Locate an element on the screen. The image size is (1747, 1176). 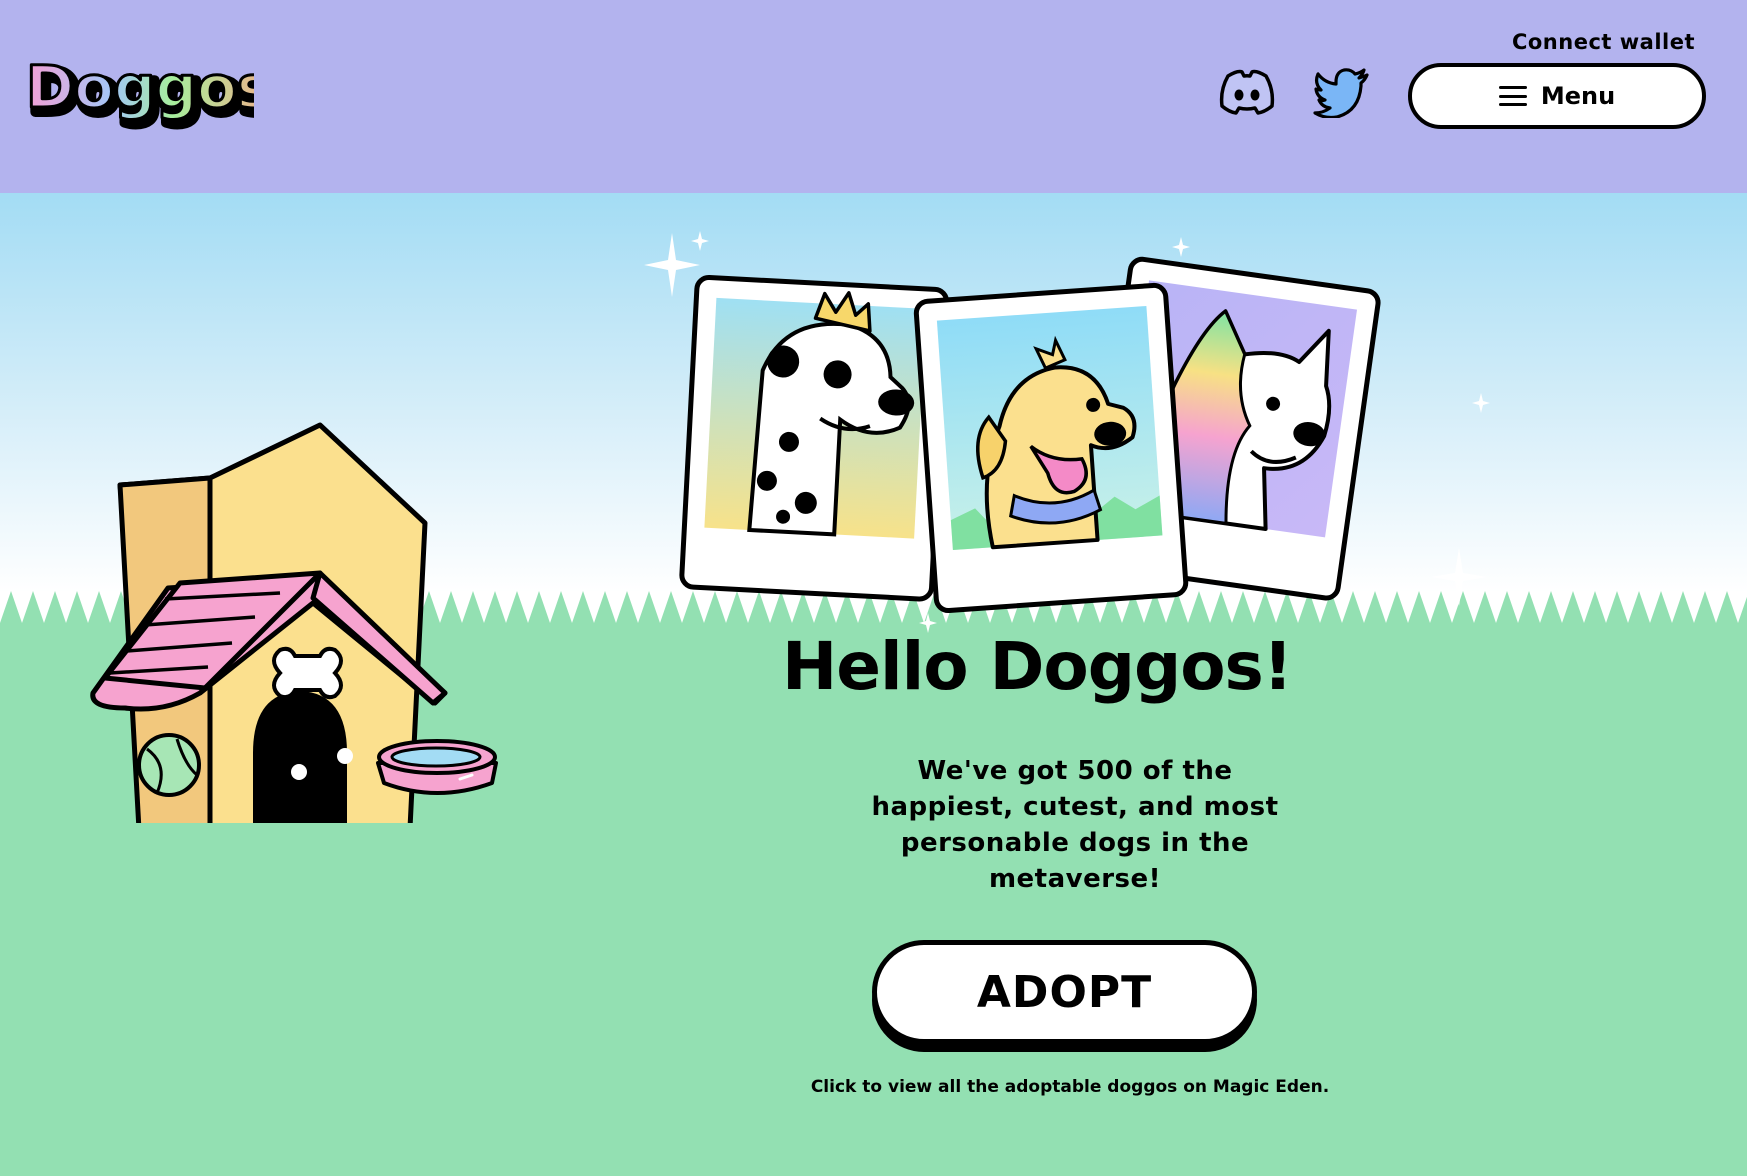
hamburger-icon is located at coordinates (1512, 96).